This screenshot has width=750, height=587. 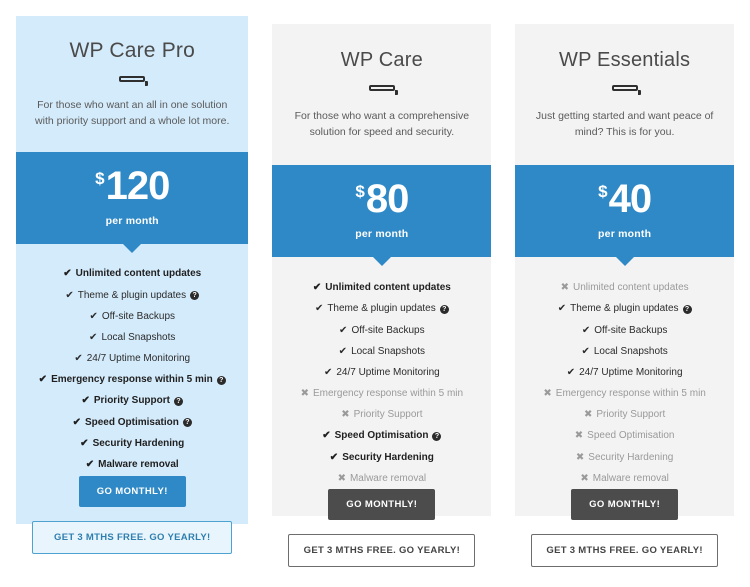 I want to click on feature-item: ✖ Speed Optimisation, so click(x=624, y=436).